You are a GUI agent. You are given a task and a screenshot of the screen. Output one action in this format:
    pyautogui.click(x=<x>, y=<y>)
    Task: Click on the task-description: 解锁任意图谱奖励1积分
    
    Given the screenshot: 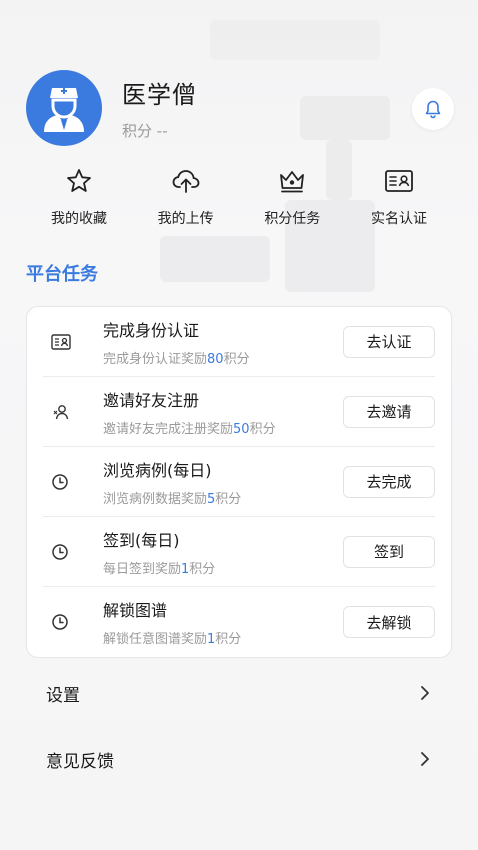 What is the action you would take?
    pyautogui.click(x=172, y=639)
    